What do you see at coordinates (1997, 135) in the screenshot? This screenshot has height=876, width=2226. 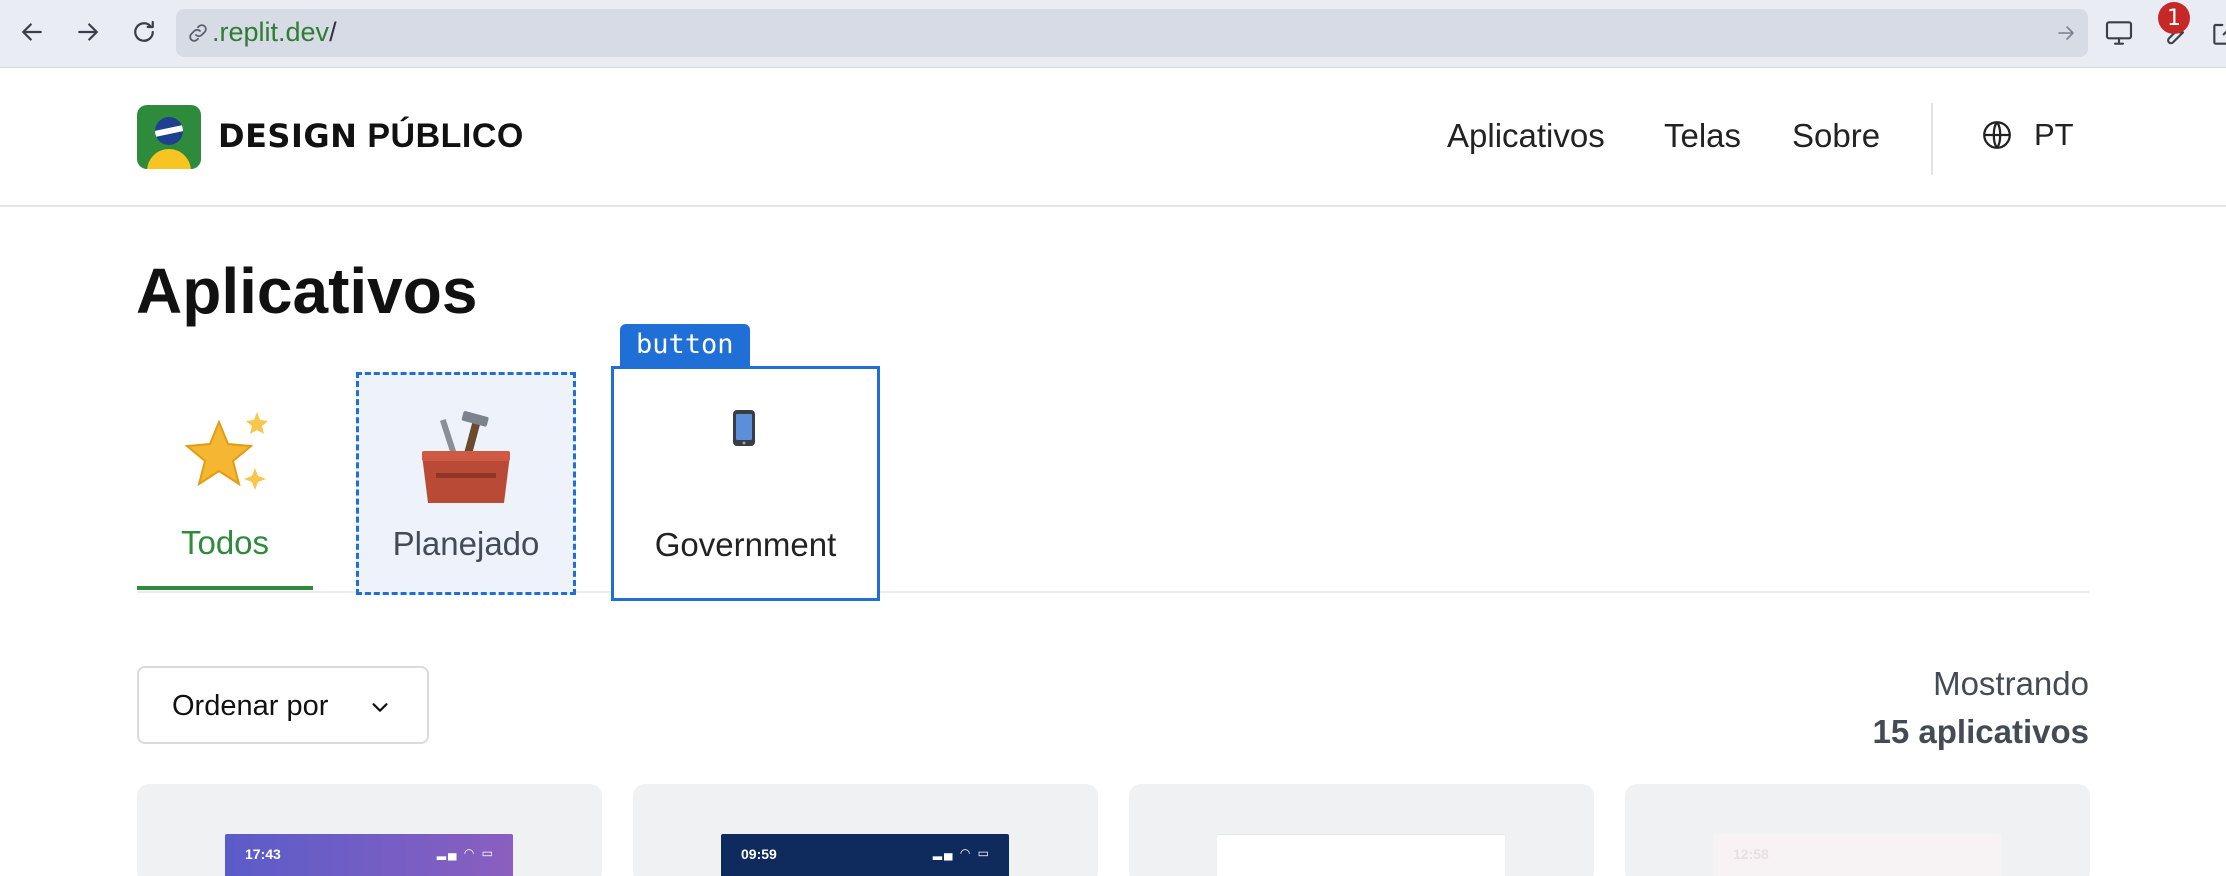 I see `globe-icon` at bounding box center [1997, 135].